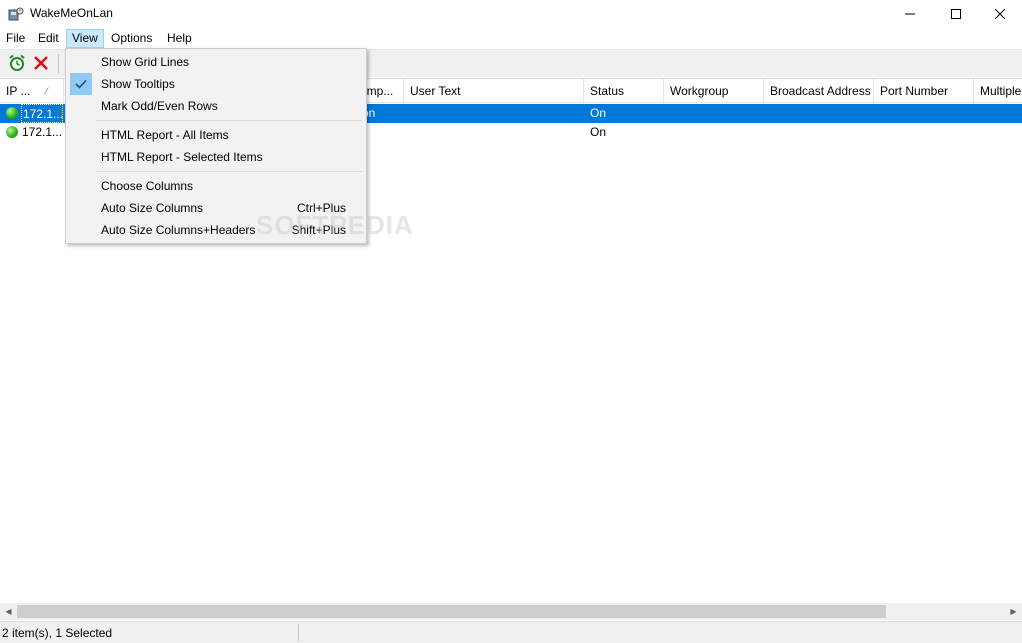  I want to click on menu-item-label: Show Tooltips, so click(138, 84).